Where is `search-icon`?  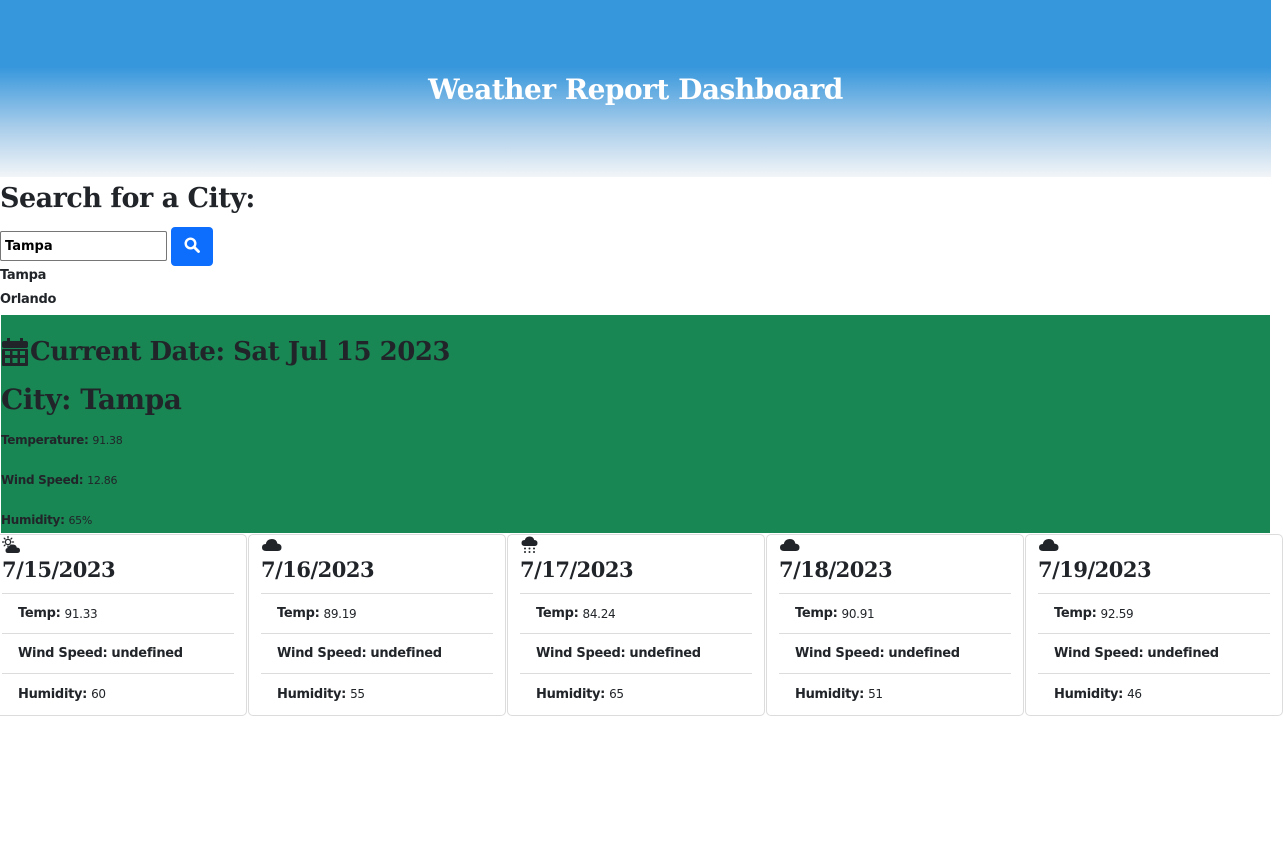
search-icon is located at coordinates (192, 246).